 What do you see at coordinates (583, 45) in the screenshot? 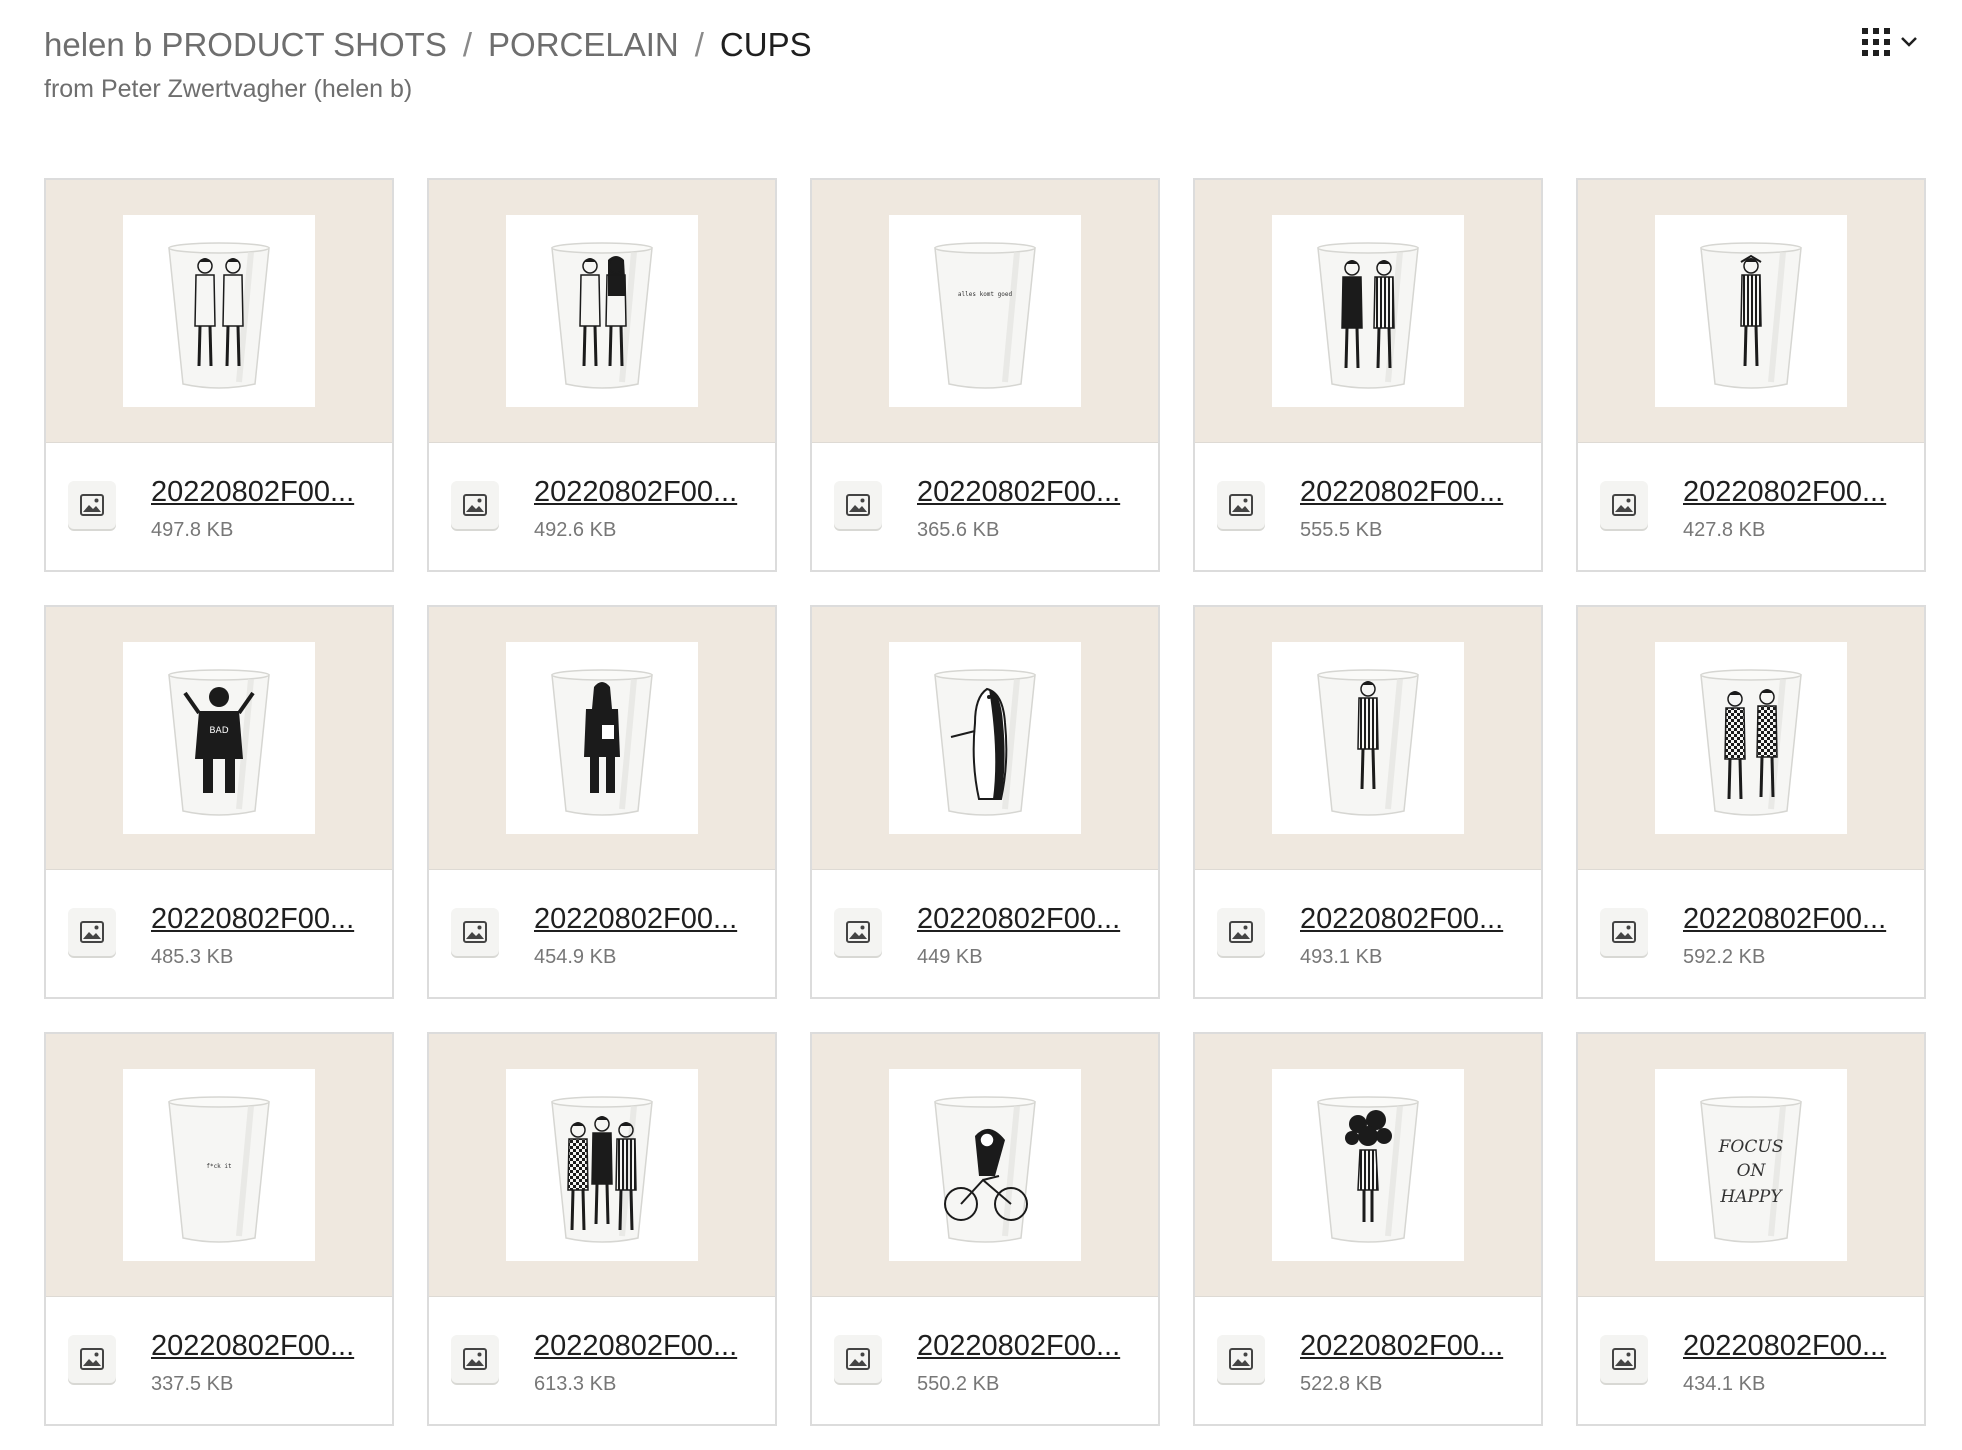
I see `breadcrumb-porcelain: PORCELAIN` at bounding box center [583, 45].